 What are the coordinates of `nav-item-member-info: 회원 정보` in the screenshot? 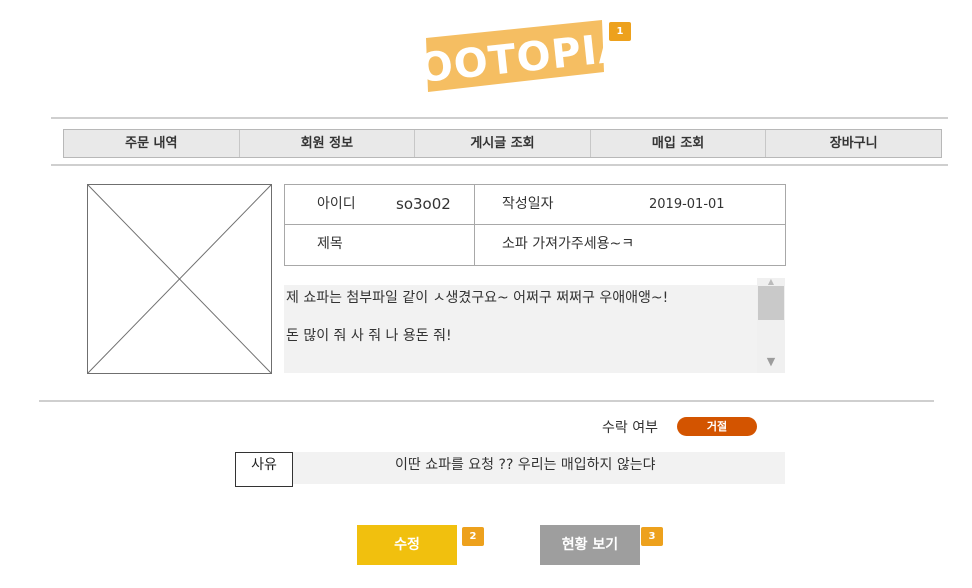 It's located at (328, 143).